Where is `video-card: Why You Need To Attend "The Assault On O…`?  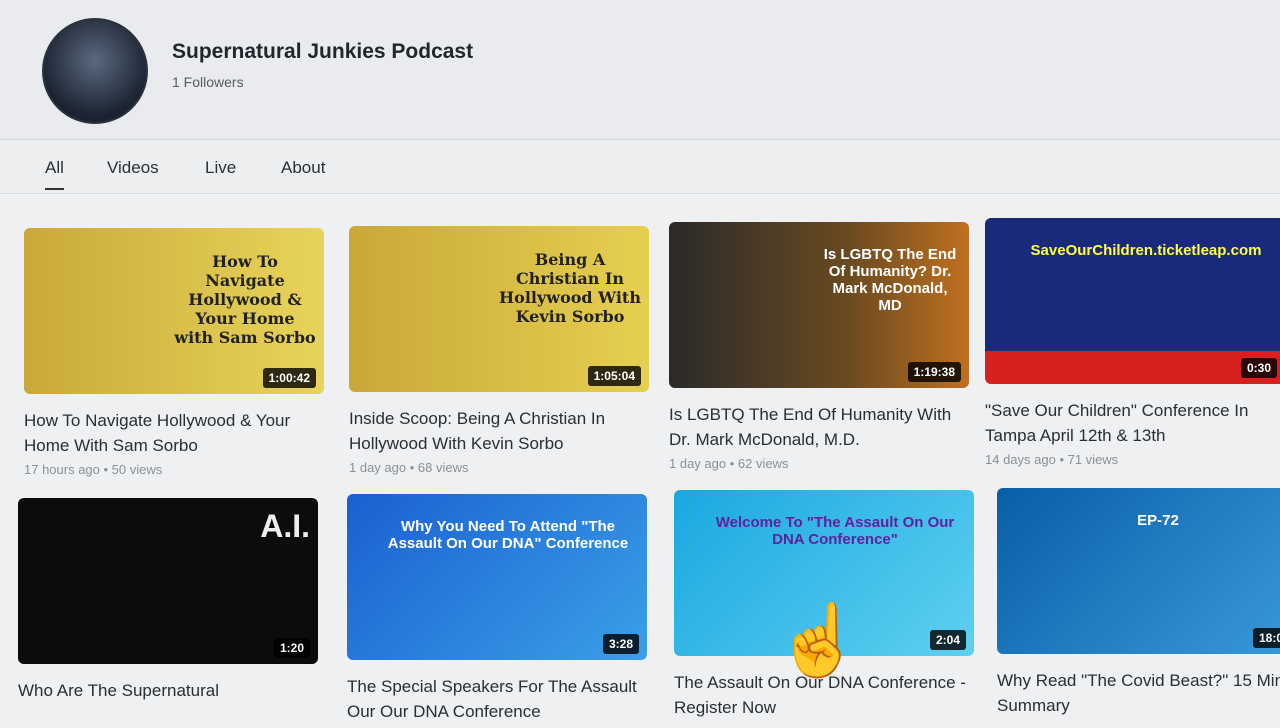 video-card: Why You Need To Attend "The Assault On O… is located at coordinates (497, 611).